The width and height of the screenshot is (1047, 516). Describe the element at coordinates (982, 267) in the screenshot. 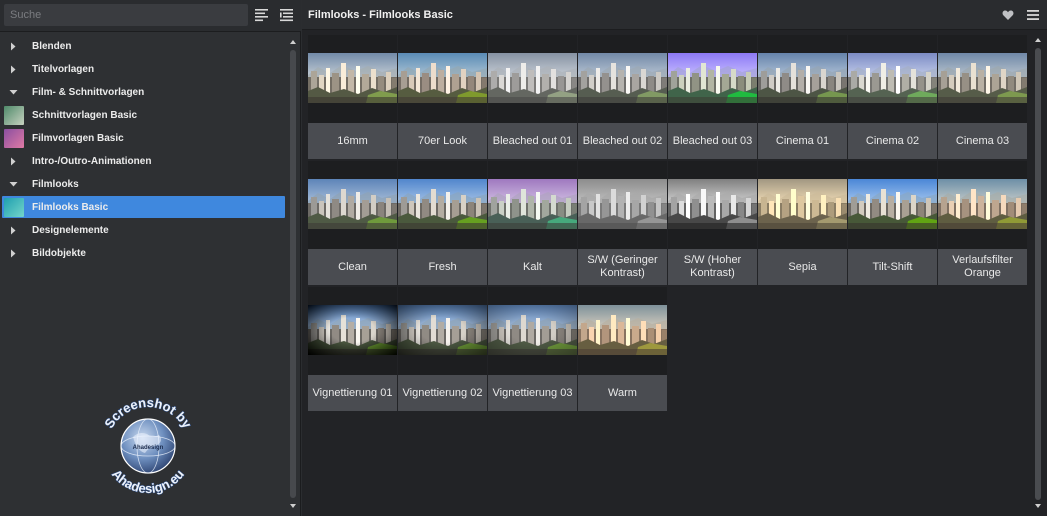

I see `effect-caption: Verlaufsfilter Orange` at that location.